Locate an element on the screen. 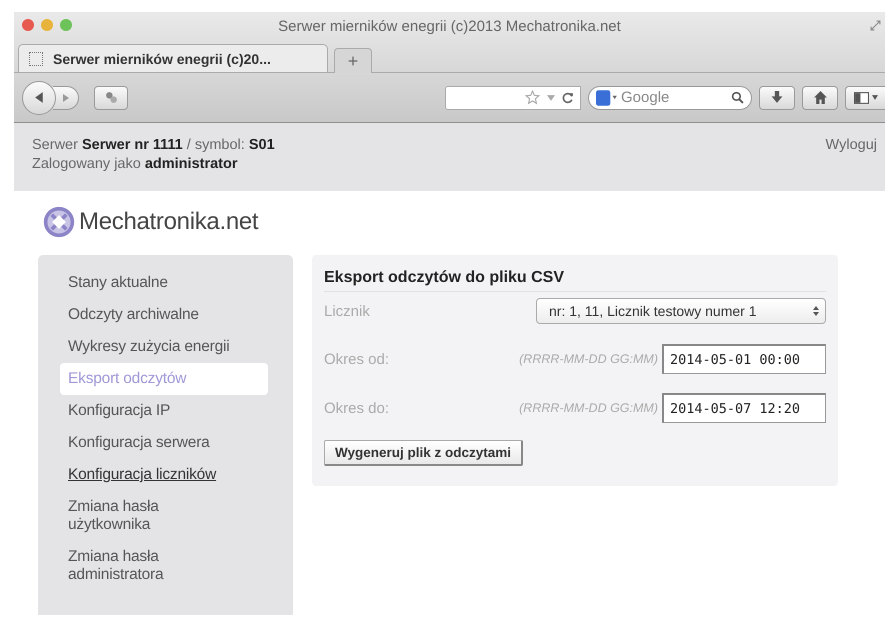  login-info-text: Zalogowany jako administrator is located at coordinates (135, 164).